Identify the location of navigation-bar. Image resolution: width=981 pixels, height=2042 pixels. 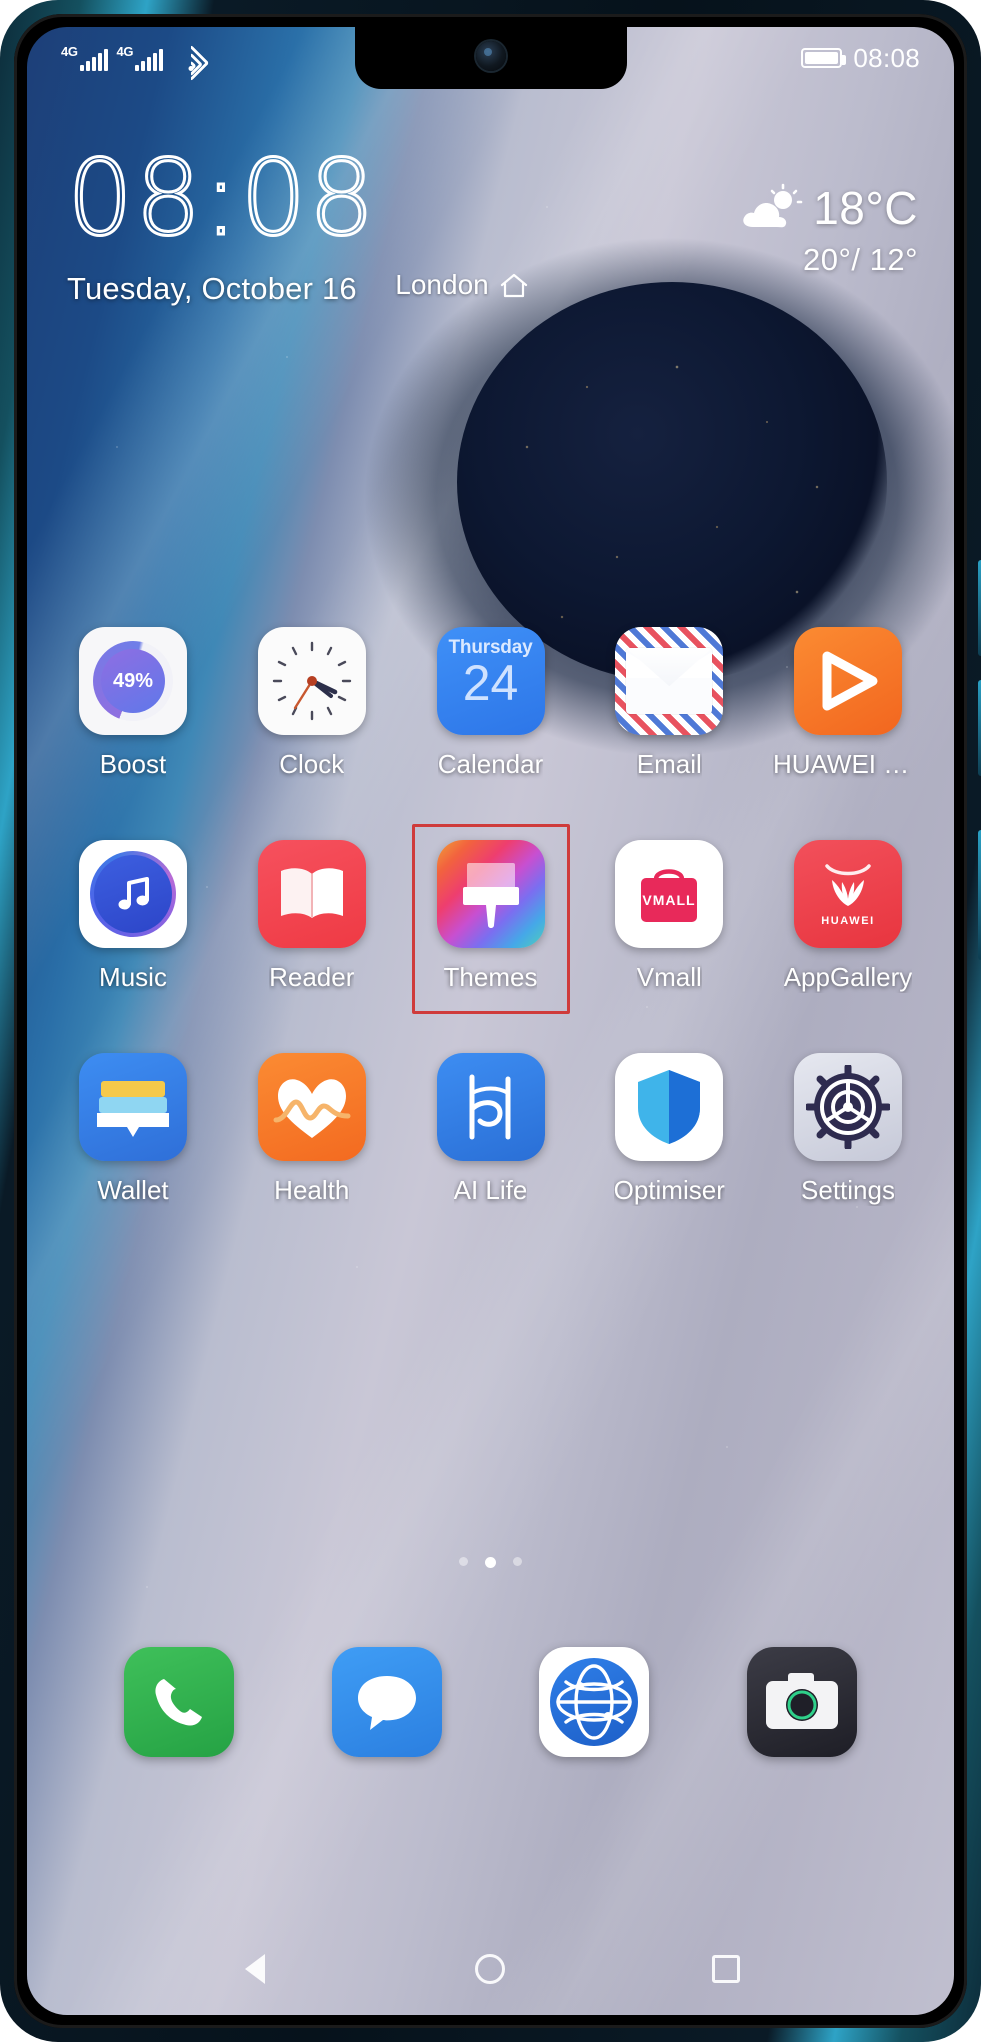
(490, 1969).